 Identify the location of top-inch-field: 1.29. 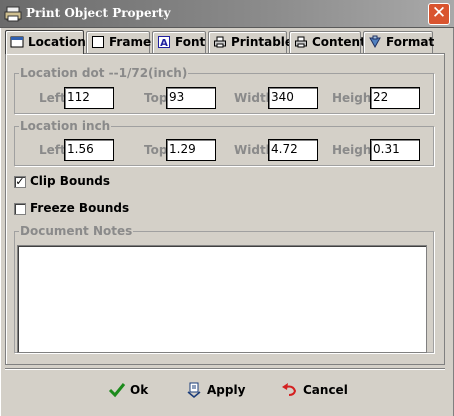
(191, 150).